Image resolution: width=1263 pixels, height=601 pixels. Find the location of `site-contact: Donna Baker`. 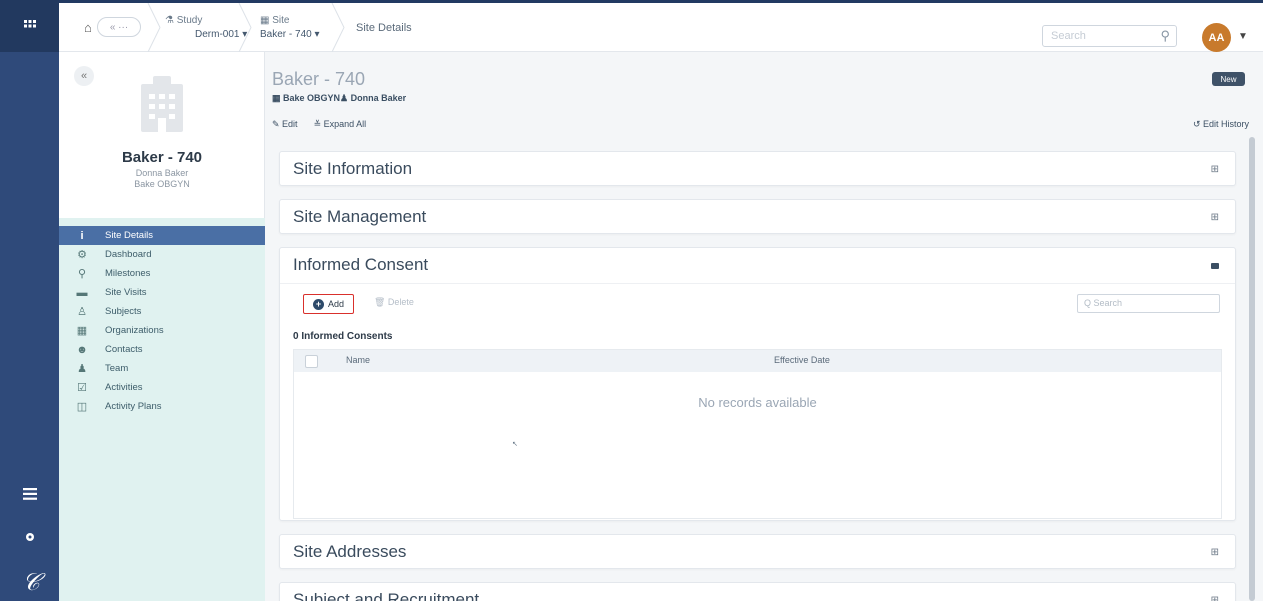

site-contact: Donna Baker is located at coordinates (162, 173).